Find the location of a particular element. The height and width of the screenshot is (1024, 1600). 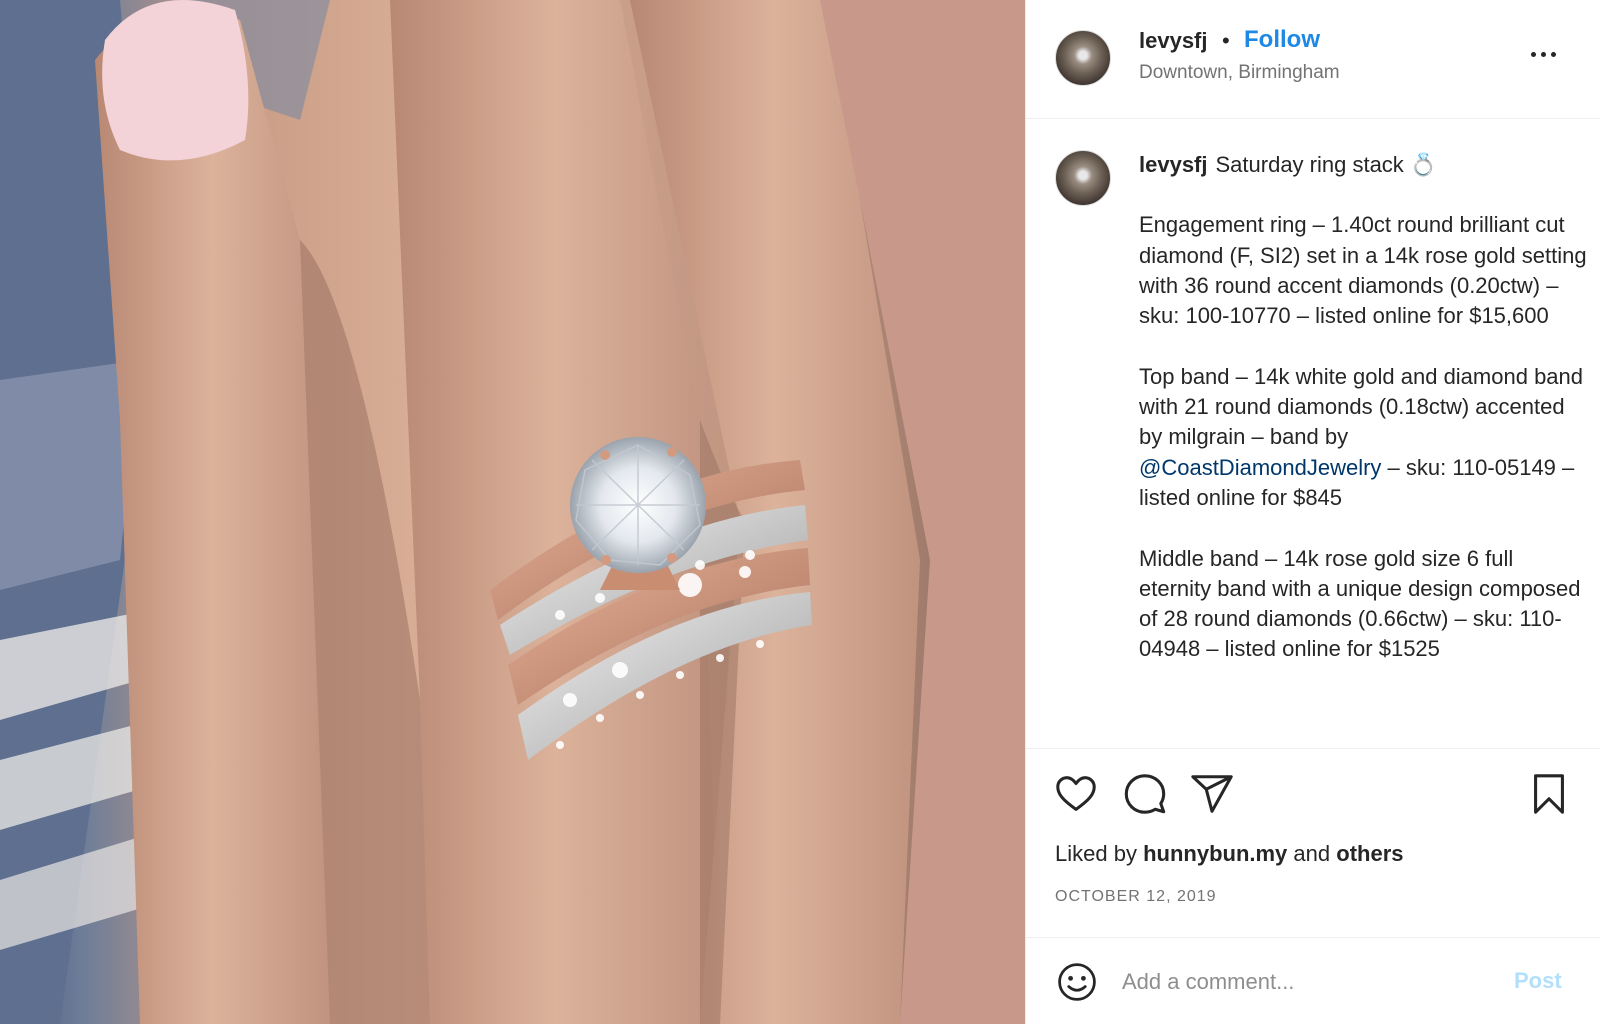

caption-first-line: levysfj Saturday ring stack 💍 is located at coordinates (1363, 165).